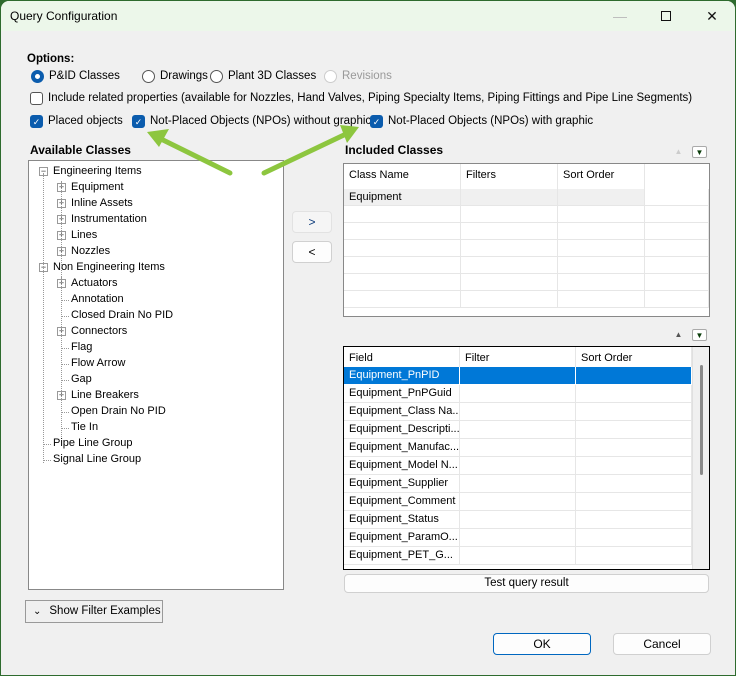 The width and height of the screenshot is (736, 676). I want to click on annotation-arrow-right, so click(310, 150).